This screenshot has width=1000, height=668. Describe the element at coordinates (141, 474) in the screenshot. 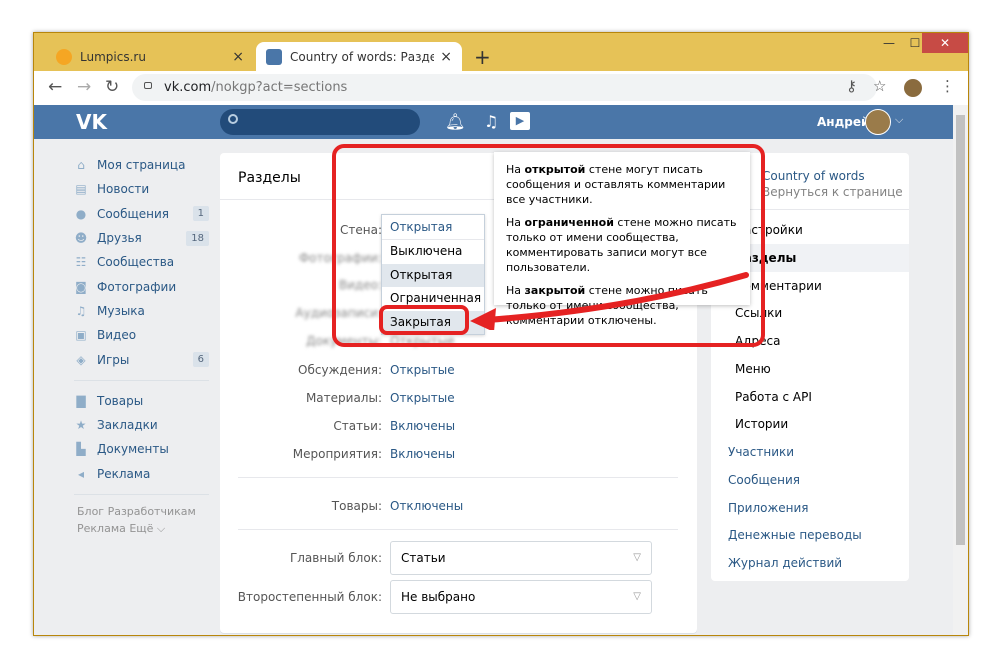

I see `sidebar-item-ads: ◂ Реклама` at that location.